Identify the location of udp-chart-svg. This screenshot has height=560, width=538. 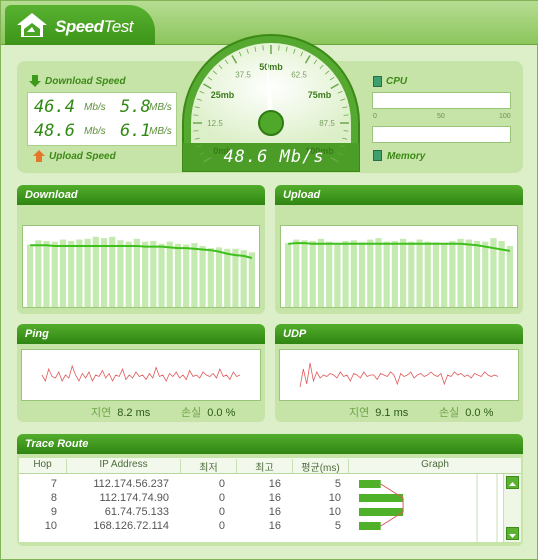
(399, 375).